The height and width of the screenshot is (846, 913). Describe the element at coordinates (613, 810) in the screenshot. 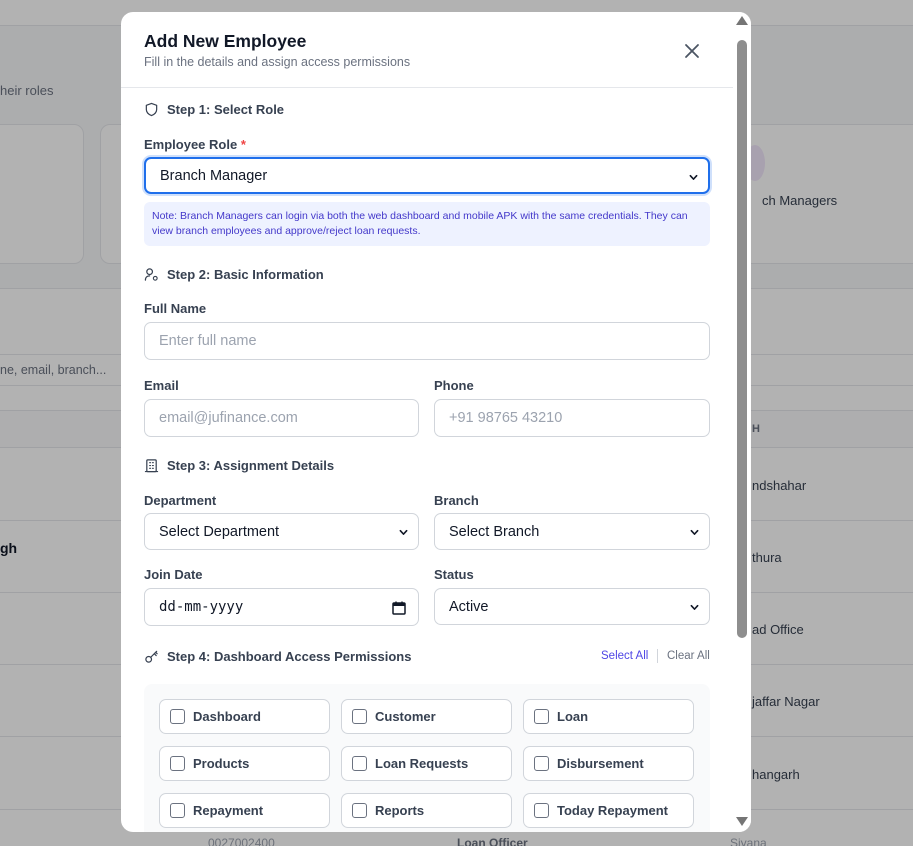

I see `permission-label: Today Repayment` at that location.